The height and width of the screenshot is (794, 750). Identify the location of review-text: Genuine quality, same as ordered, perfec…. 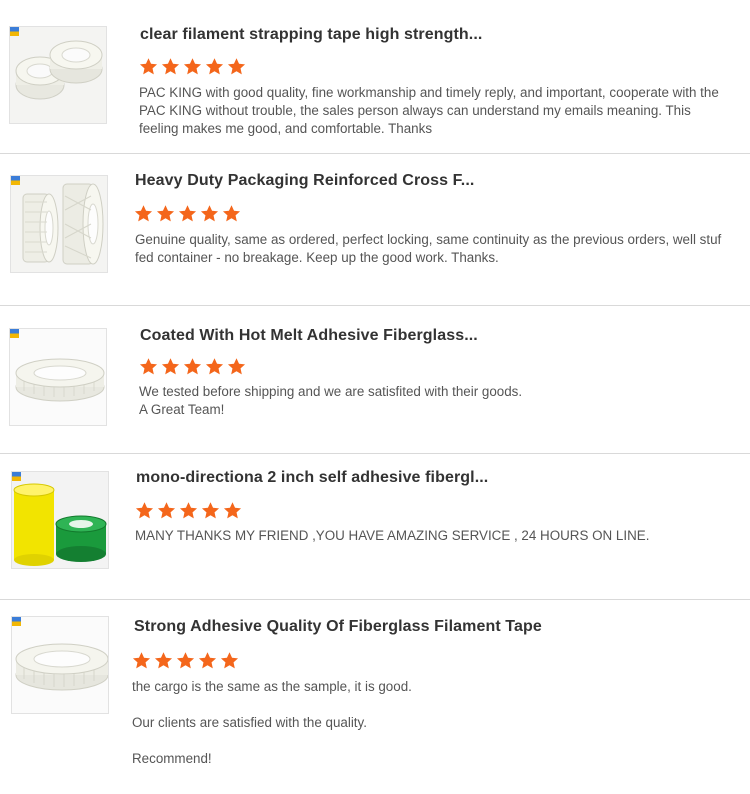
(435, 249).